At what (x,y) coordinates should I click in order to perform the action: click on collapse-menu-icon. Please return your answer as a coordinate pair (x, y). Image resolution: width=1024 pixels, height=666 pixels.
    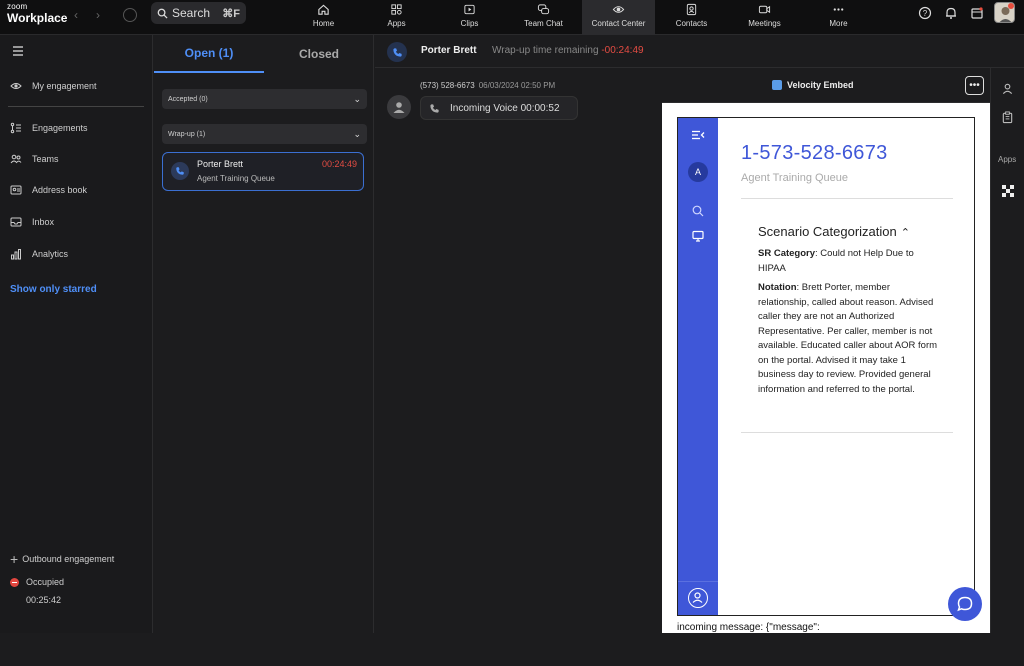
    Looking at the image, I should click on (698, 135).